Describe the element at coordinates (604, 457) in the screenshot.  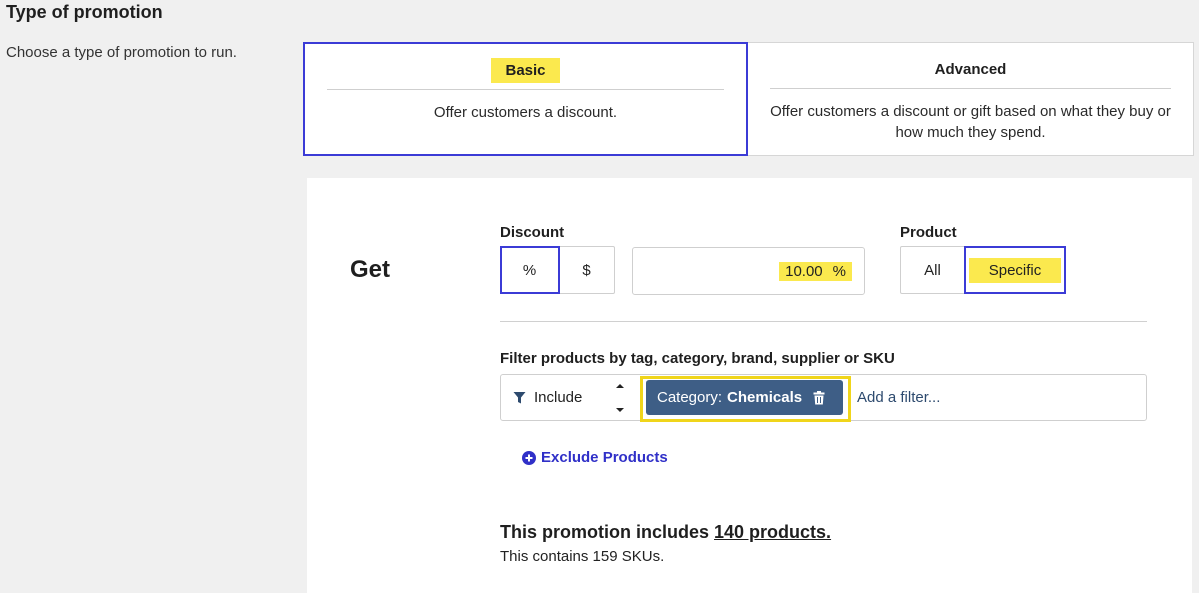
I see `exclude-products-label: Exclude Products` at that location.